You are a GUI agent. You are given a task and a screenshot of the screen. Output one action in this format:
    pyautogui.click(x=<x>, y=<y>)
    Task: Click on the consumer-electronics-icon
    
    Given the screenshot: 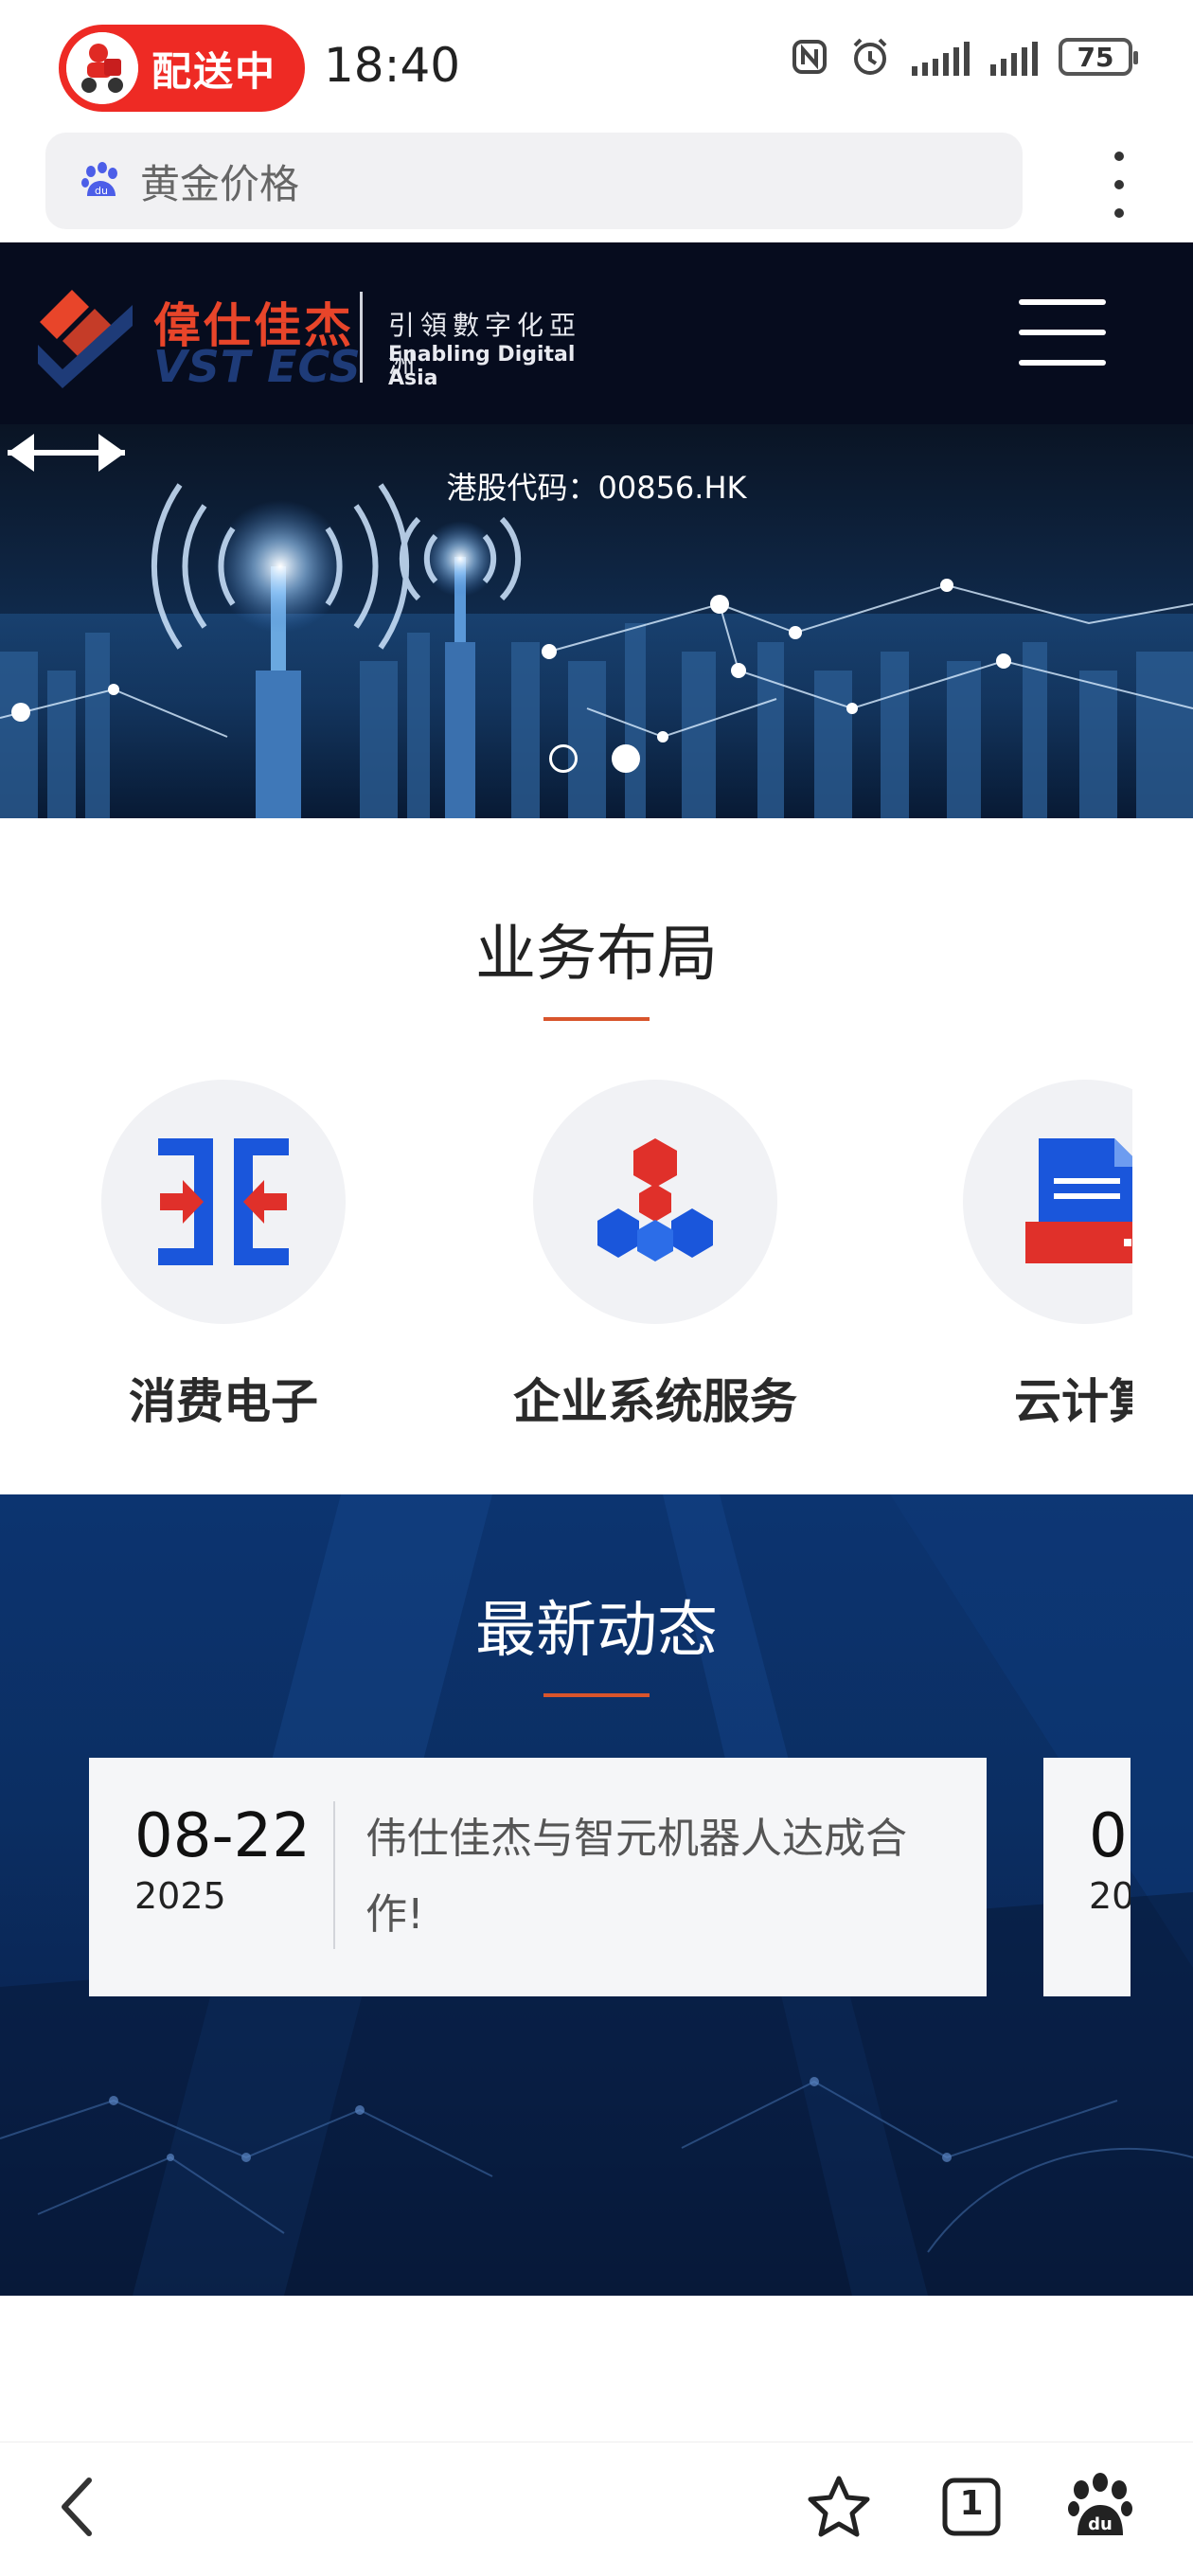 What is the action you would take?
    pyautogui.click(x=223, y=1201)
    